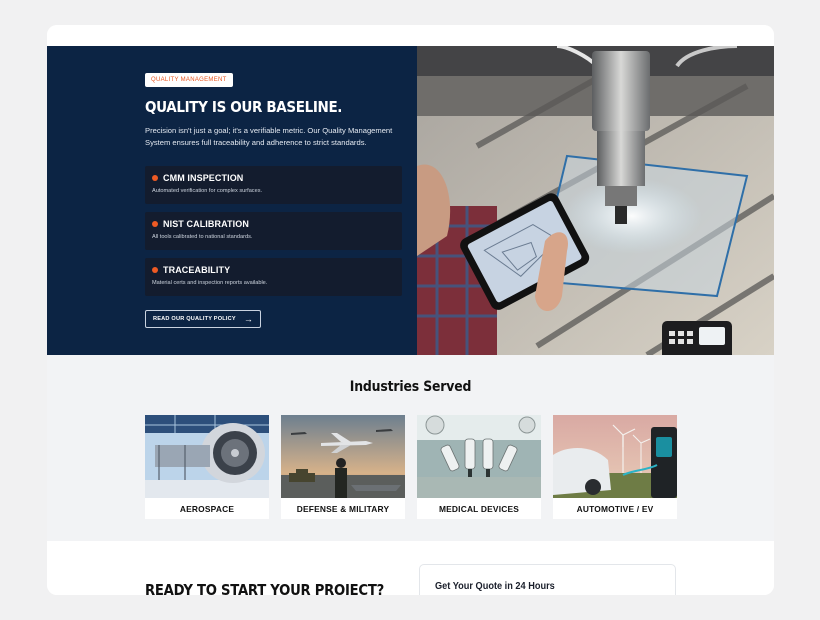 This screenshot has height=620, width=820. I want to click on industry-card-medical: MEDICAL DEVICES, so click(479, 467).